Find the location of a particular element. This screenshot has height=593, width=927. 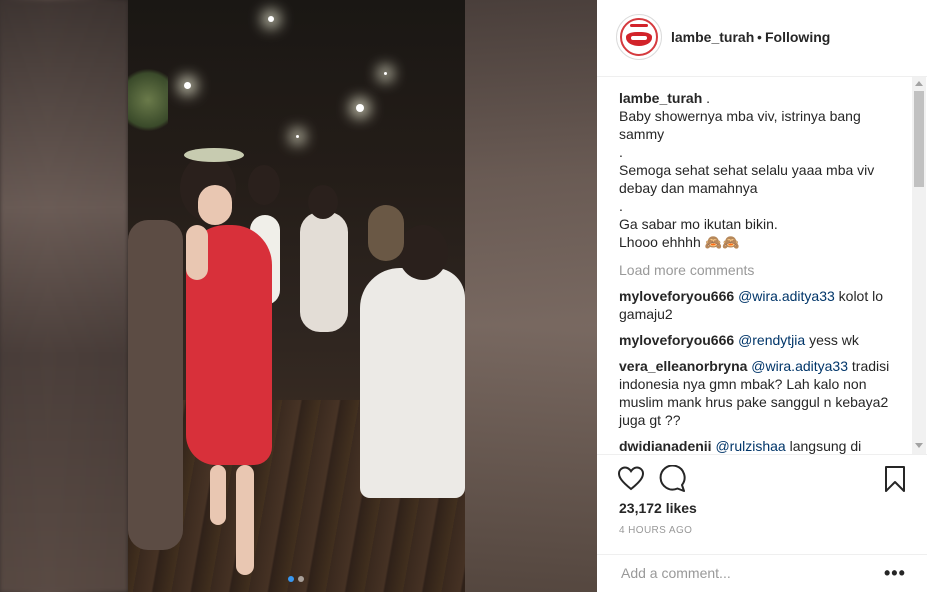

media-blur-right is located at coordinates (531, 296).